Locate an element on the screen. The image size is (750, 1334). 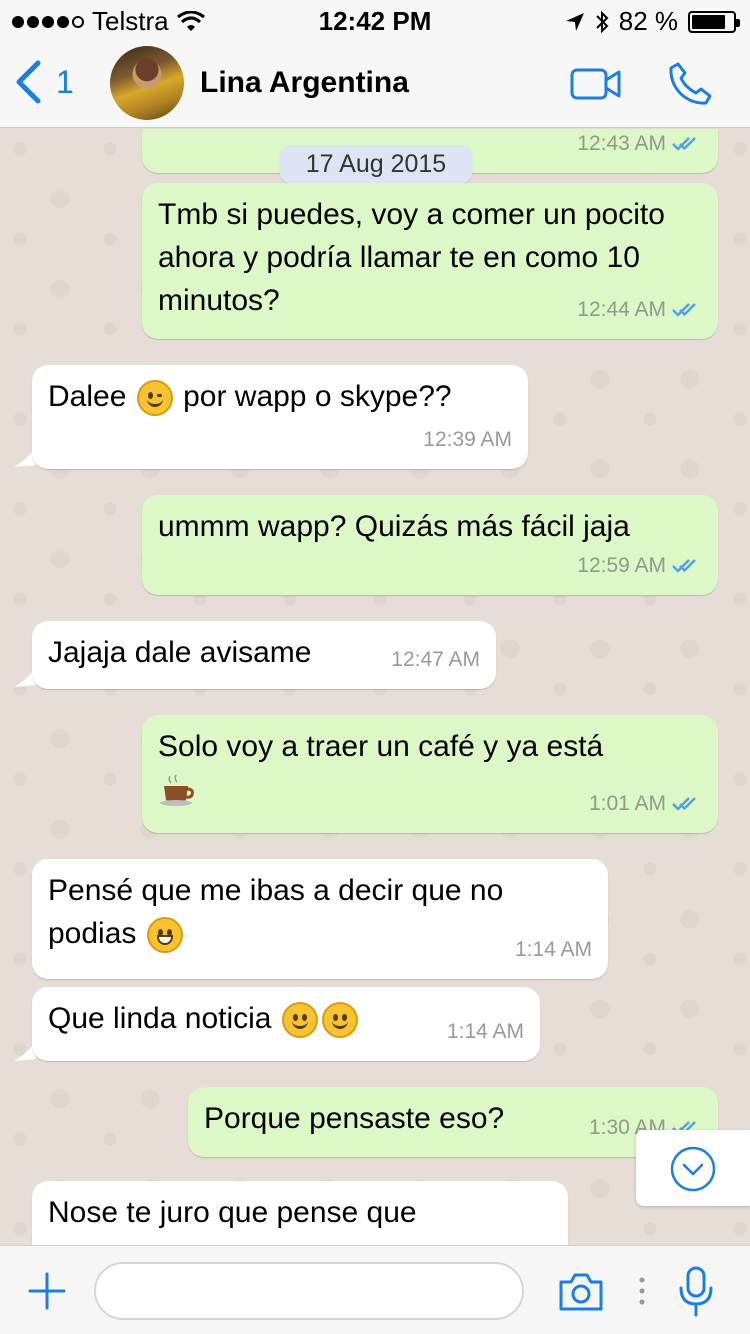
message-input is located at coordinates (309, 1291).